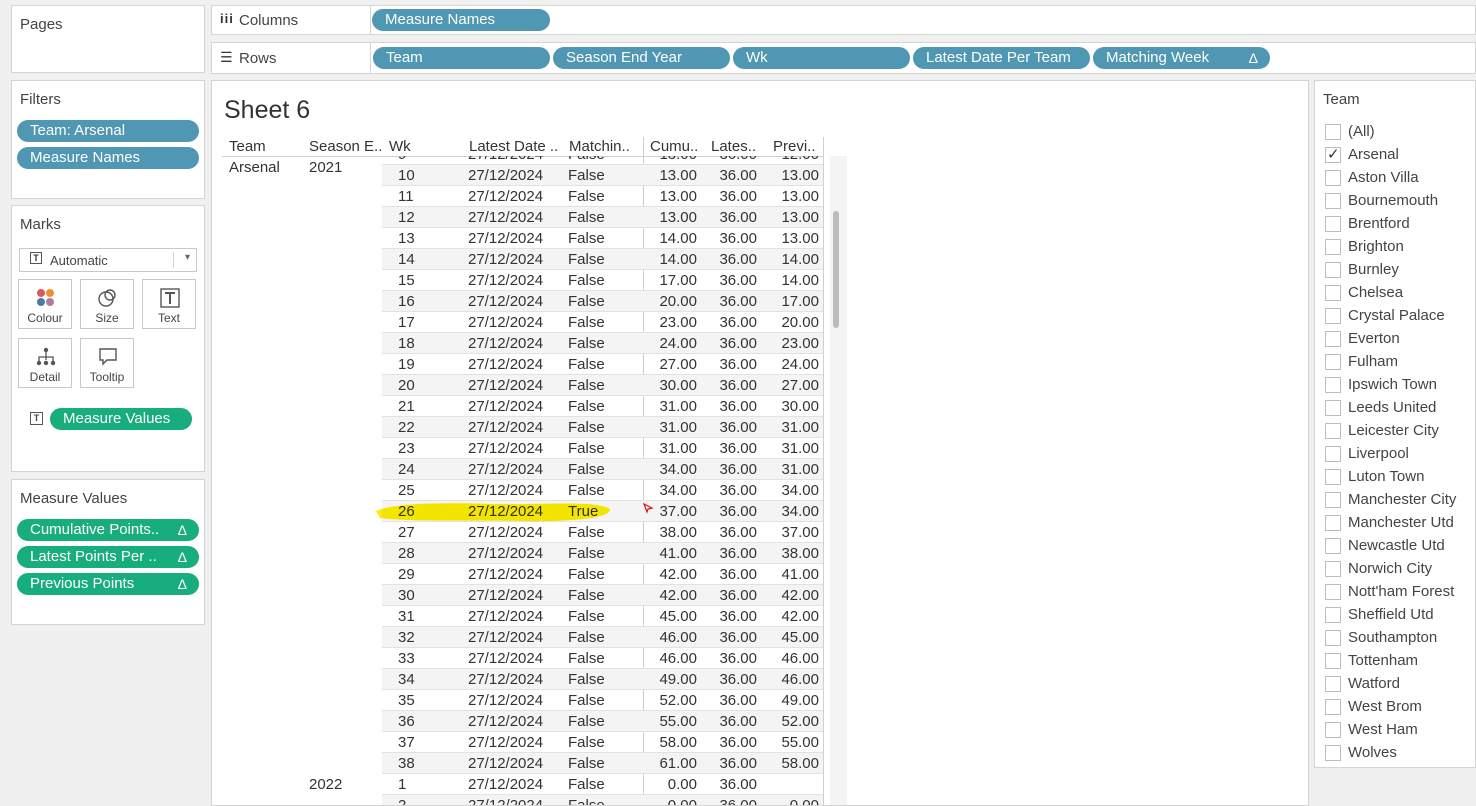 The height and width of the screenshot is (806, 1476). I want to click on table-row: 21 27/12/2024 False 31.00 36.00 30.00, so click(602, 406).